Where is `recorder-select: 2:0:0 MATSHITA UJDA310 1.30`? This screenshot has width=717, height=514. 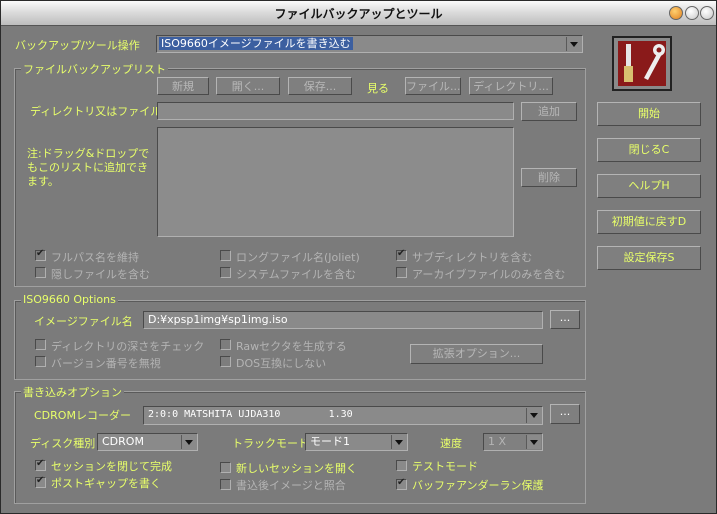
recorder-select: 2:0:0 MATSHITA UJDA310 1.30 is located at coordinates (343, 415).